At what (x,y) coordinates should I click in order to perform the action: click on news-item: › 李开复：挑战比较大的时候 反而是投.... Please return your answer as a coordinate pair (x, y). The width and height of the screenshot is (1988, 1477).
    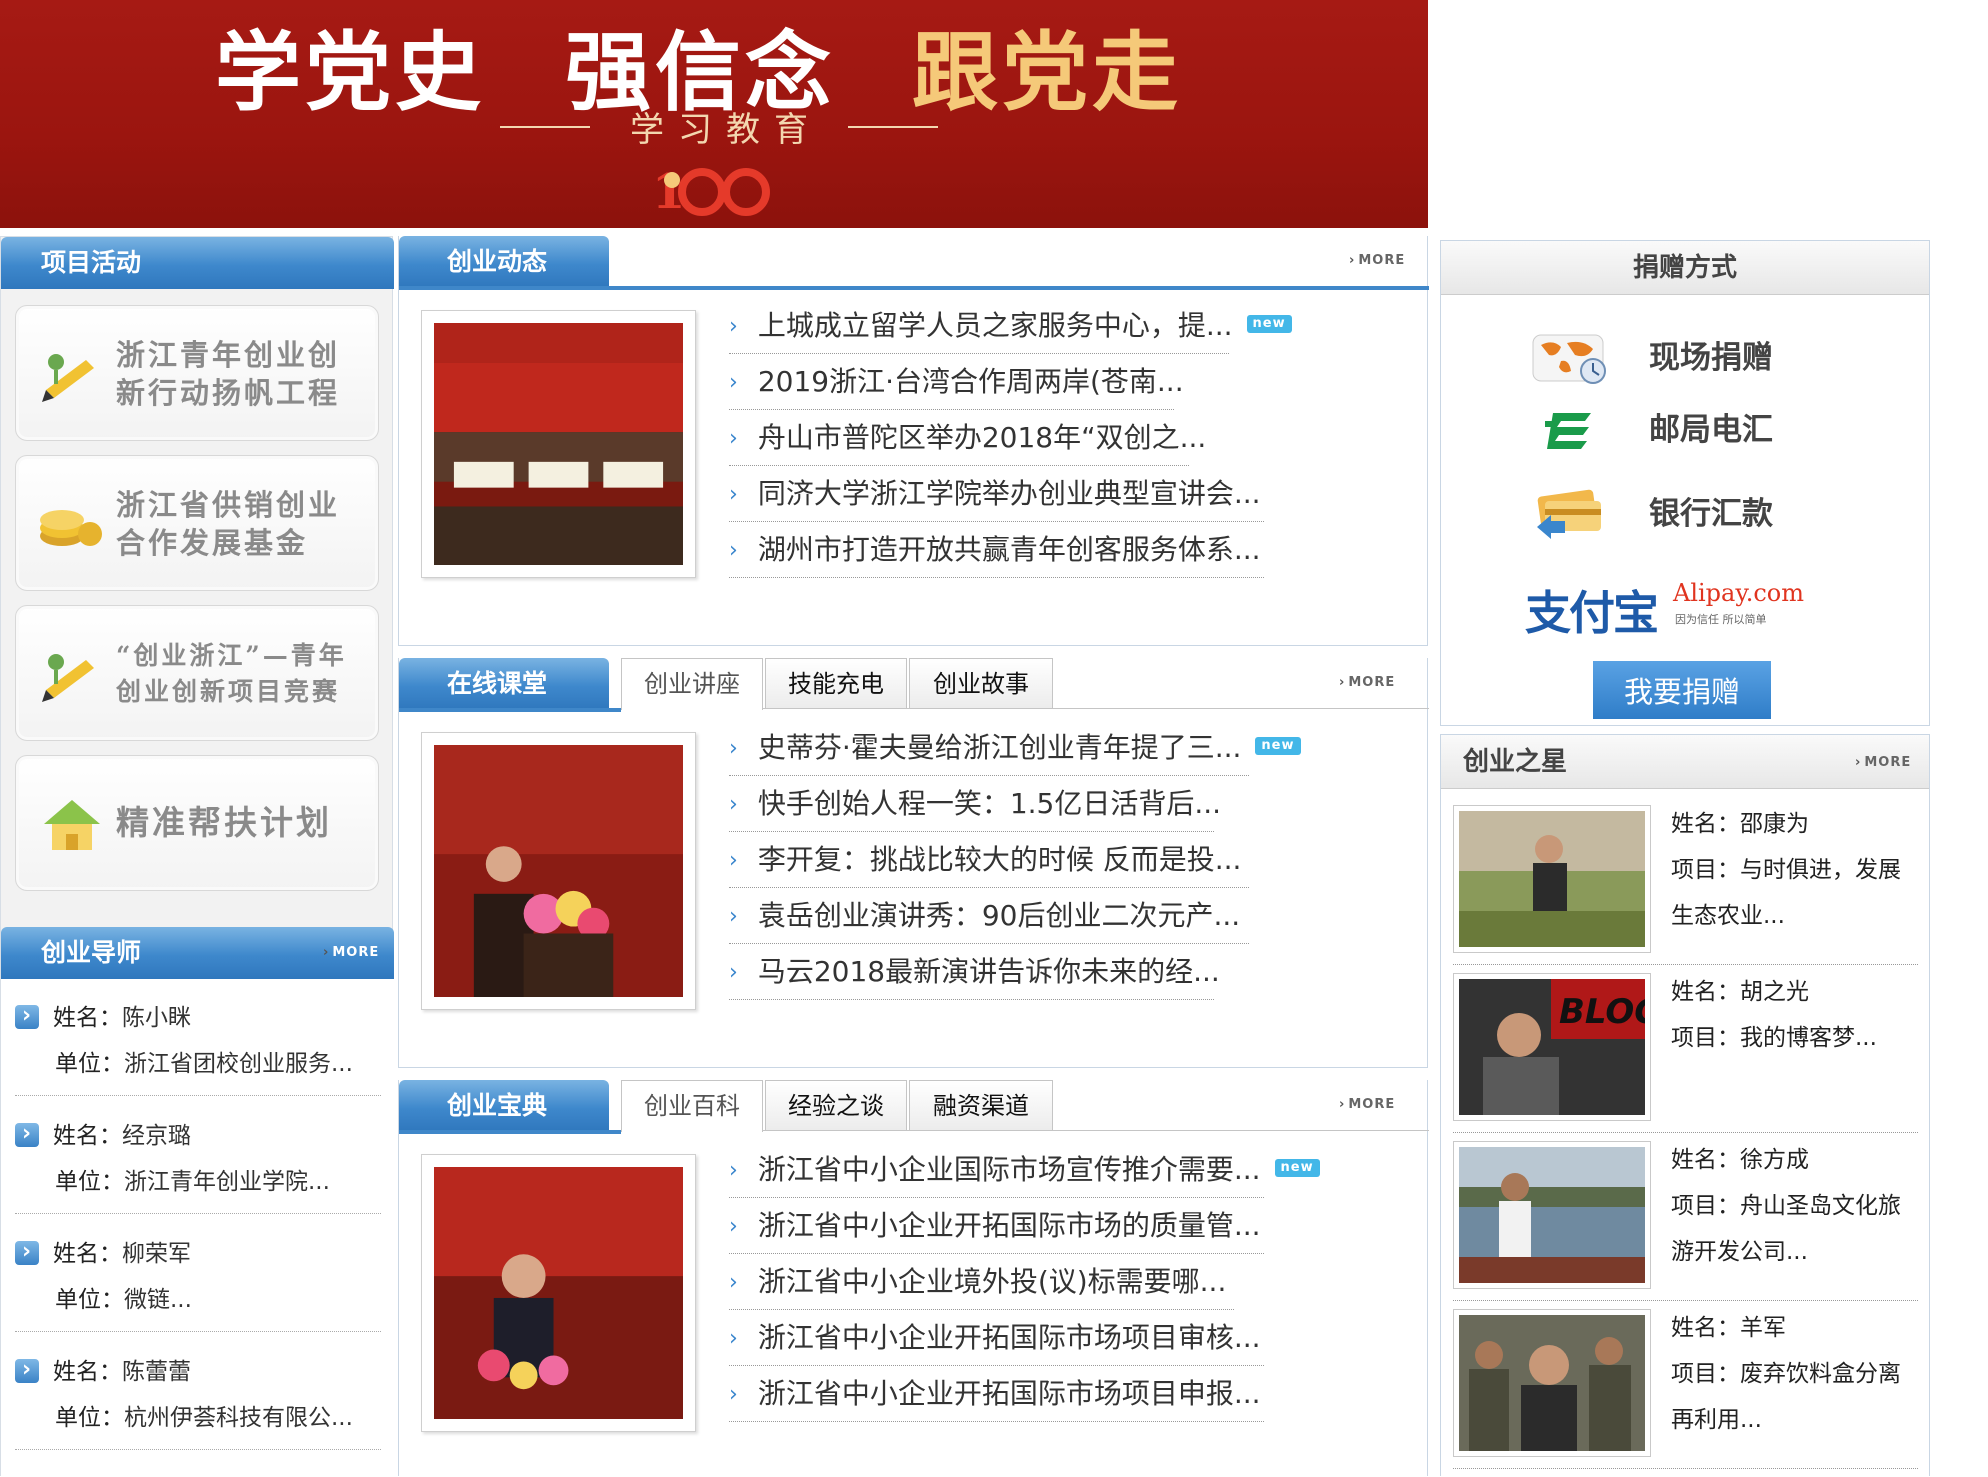
    Looking at the image, I should click on (989, 862).